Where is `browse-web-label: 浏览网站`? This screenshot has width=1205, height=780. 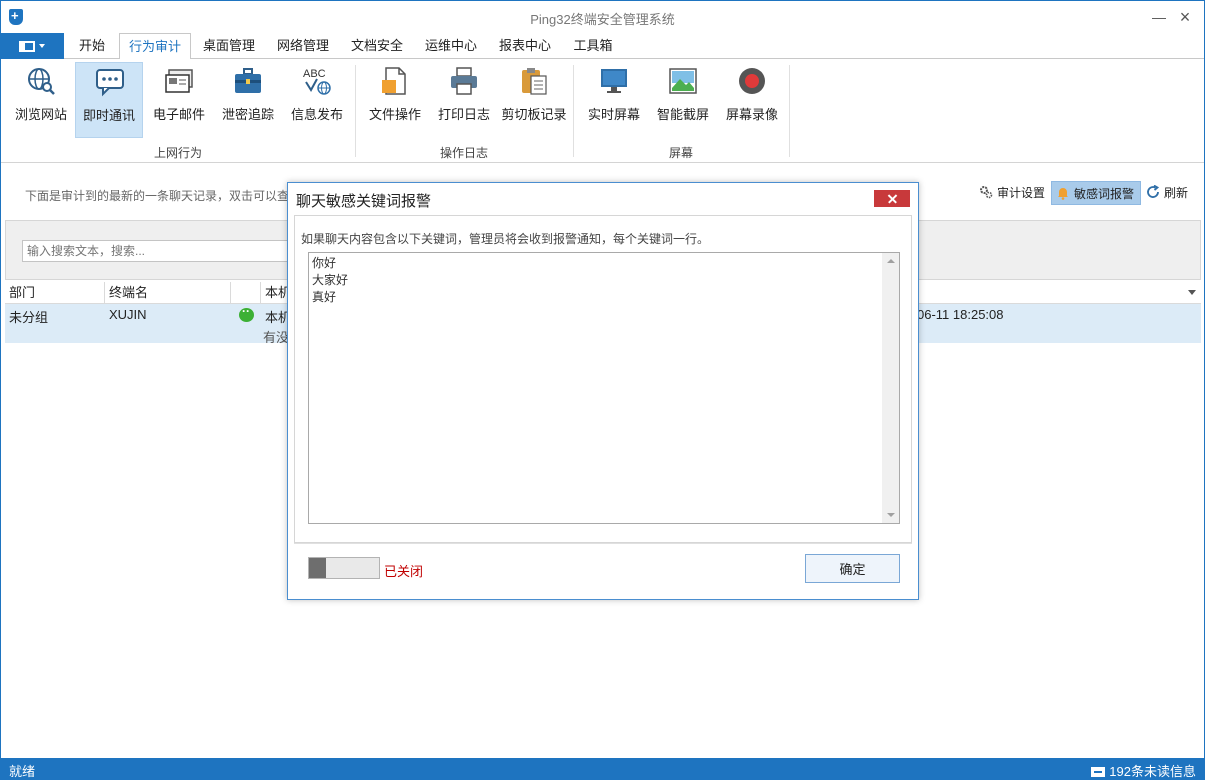 browse-web-label: 浏览网站 is located at coordinates (40, 114).